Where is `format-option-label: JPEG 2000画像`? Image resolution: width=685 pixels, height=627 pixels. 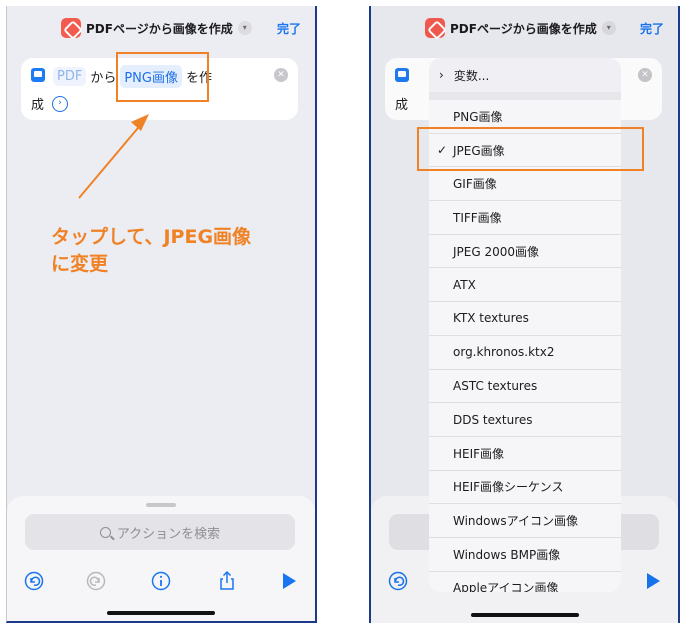
format-option-label: JPEG 2000画像 is located at coordinates (496, 251).